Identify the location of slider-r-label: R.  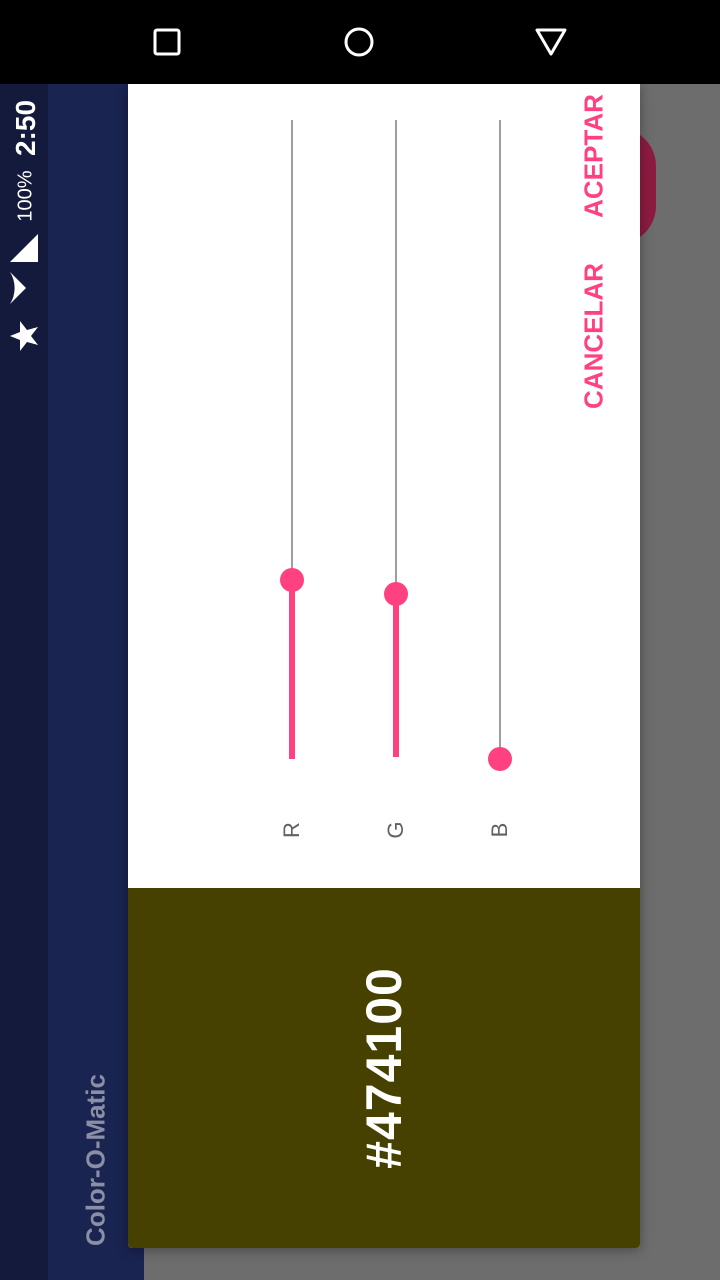
(291, 830).